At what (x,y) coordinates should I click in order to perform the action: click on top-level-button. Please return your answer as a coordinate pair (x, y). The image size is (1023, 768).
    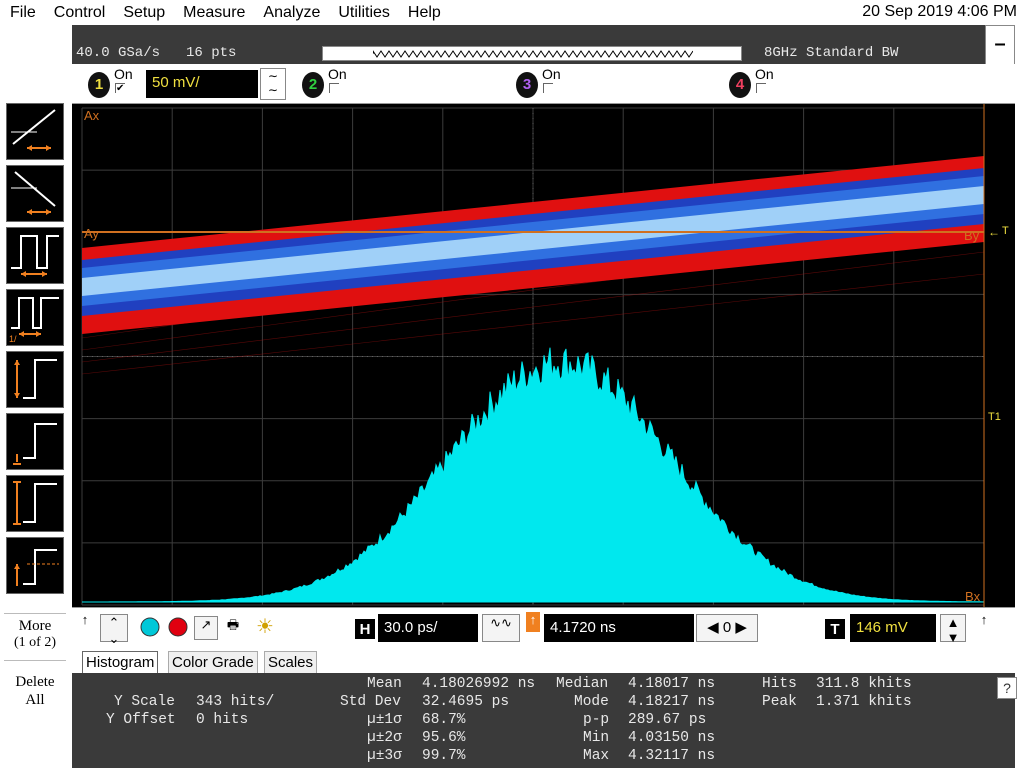
    Looking at the image, I should click on (35, 441).